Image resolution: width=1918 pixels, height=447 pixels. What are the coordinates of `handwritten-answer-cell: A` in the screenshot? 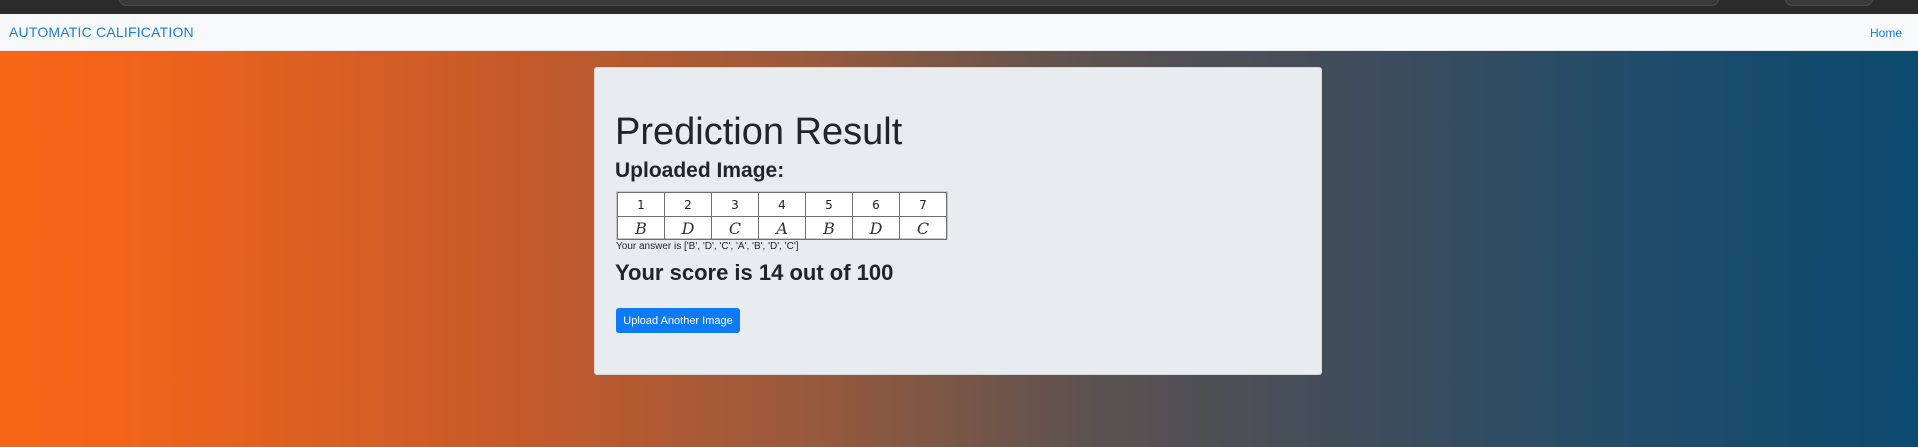 It's located at (782, 228).